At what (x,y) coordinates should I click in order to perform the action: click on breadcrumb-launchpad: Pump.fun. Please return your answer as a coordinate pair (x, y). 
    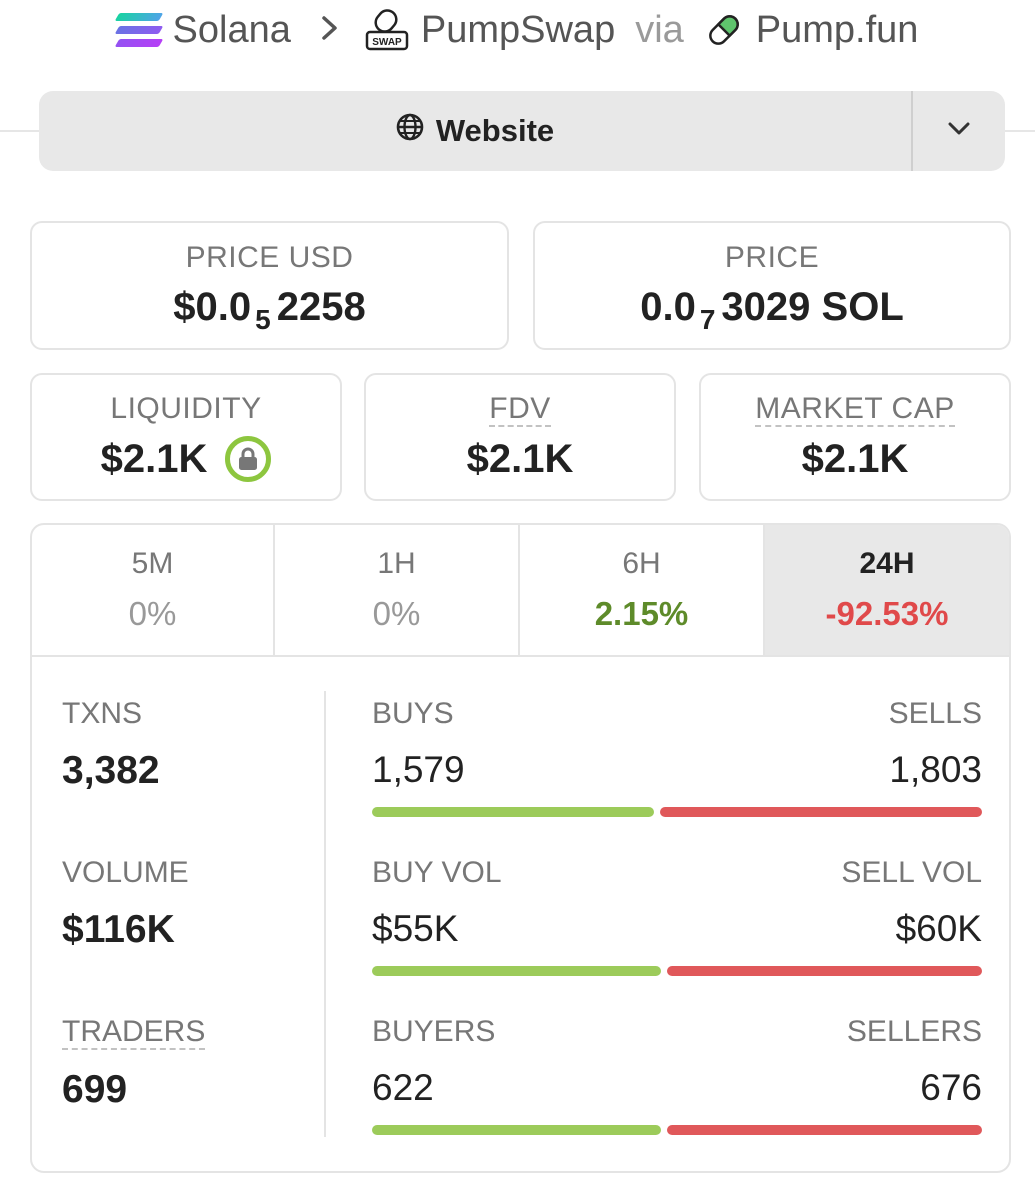
    Looking at the image, I should click on (811, 30).